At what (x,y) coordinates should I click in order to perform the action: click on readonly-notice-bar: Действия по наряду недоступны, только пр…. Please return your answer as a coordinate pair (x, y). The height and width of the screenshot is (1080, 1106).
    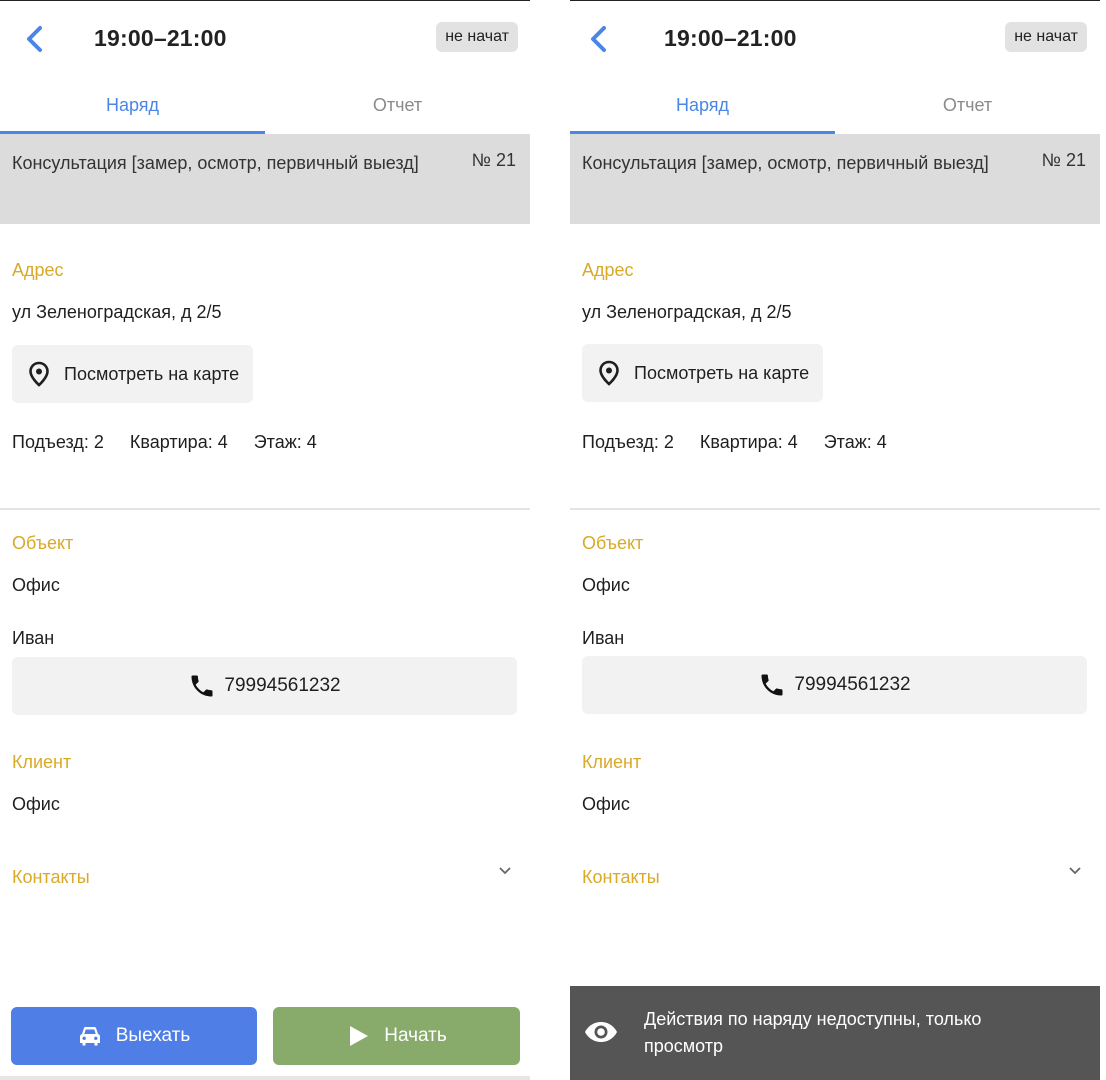
    Looking at the image, I should click on (835, 1033).